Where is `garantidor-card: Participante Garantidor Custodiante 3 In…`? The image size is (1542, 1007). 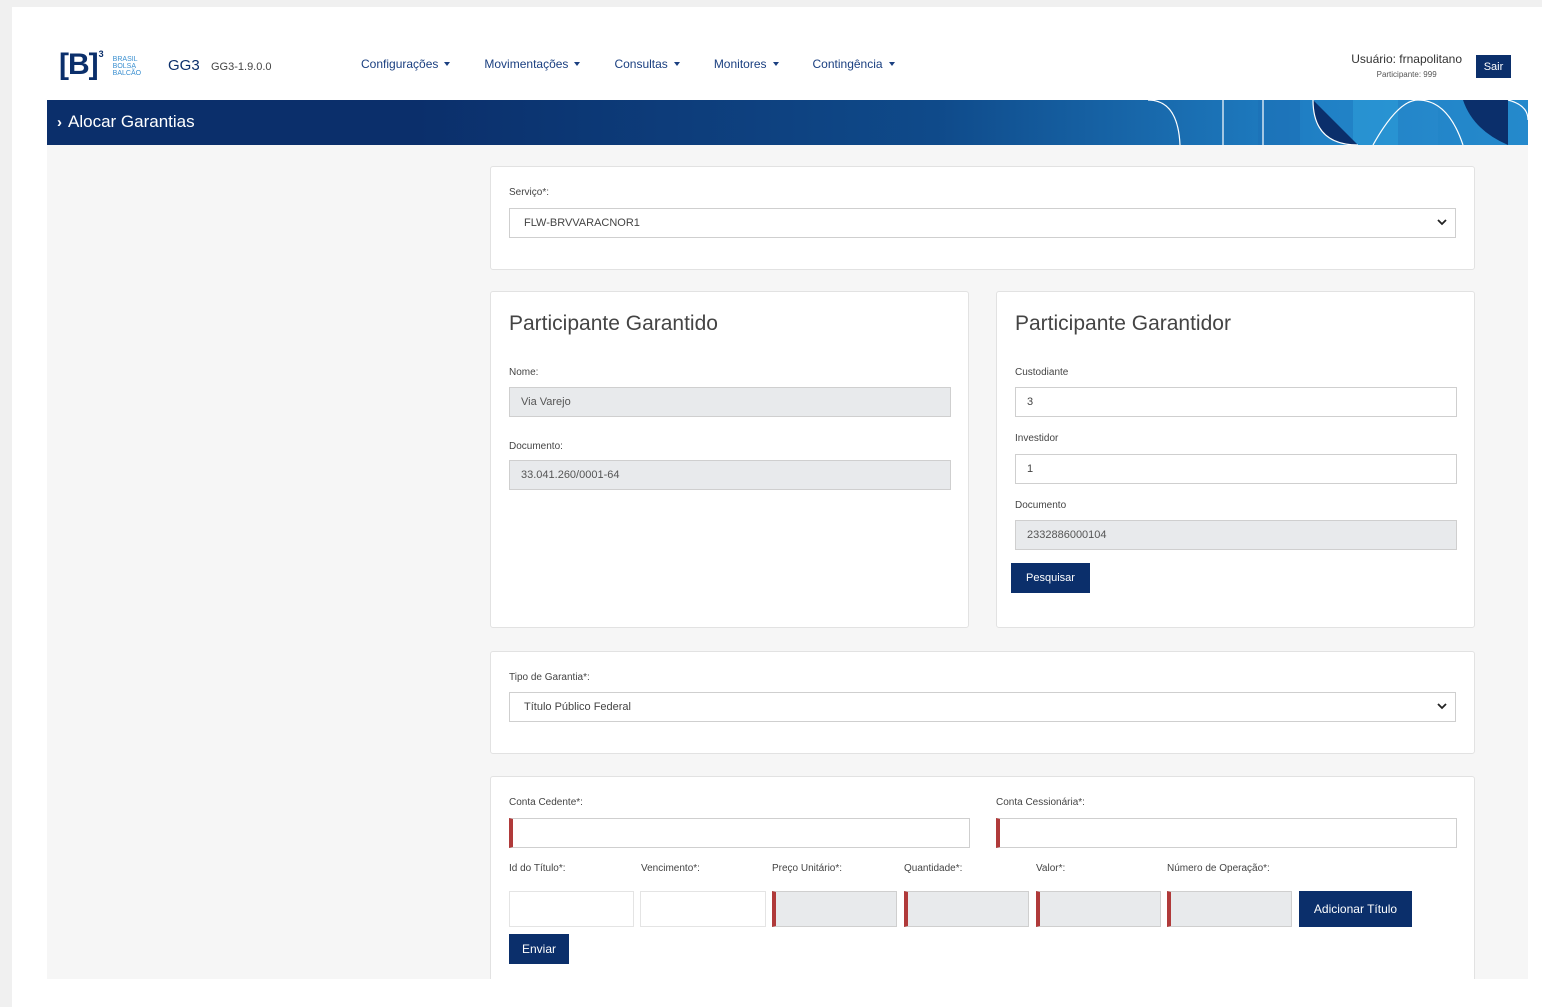
garantidor-card: Participante Garantidor Custodiante 3 In… is located at coordinates (1235, 459).